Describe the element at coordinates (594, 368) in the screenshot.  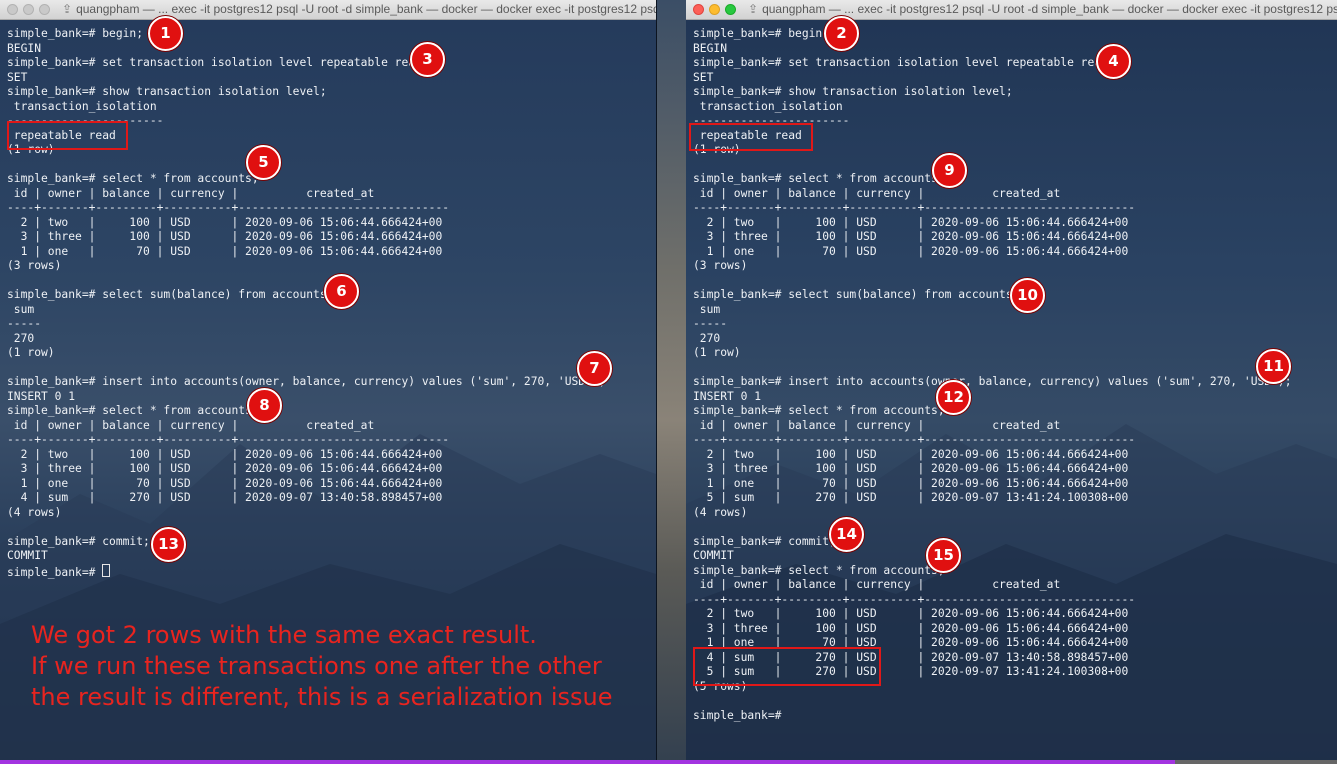
I see `step-badge-7: 7` at that location.